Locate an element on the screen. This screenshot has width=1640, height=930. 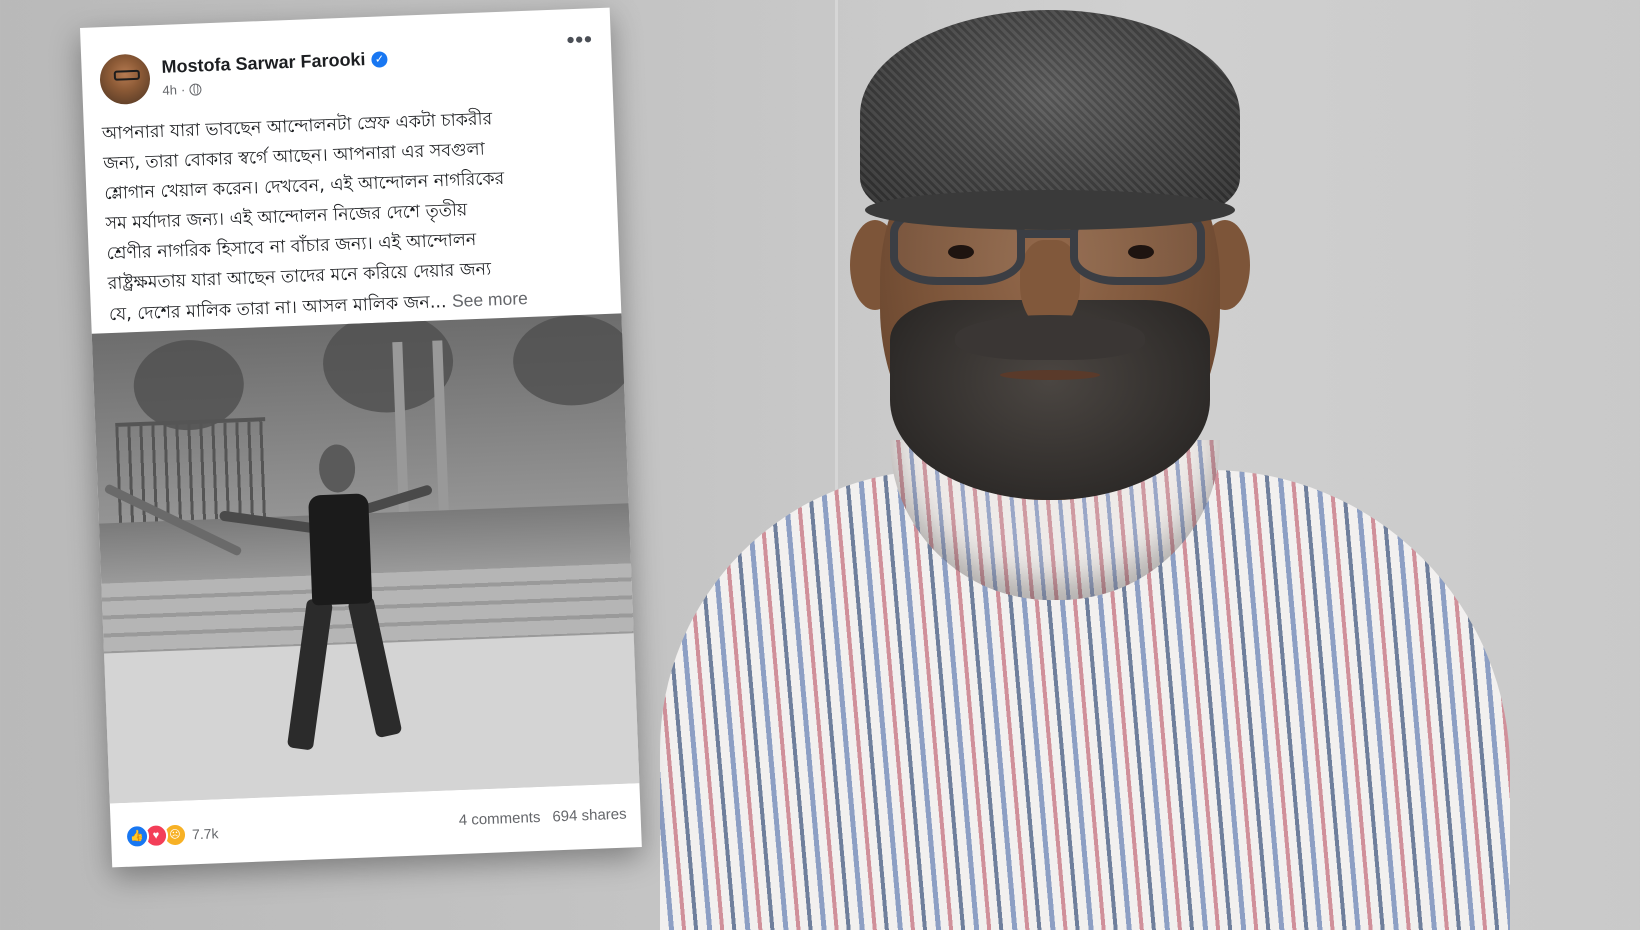
photo-person-body is located at coordinates (340, 549).